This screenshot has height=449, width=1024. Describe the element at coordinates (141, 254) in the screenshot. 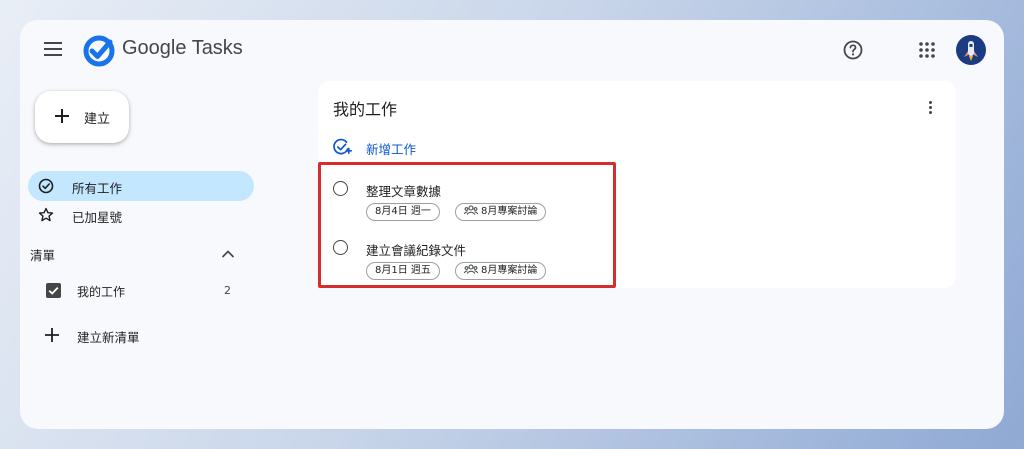

I see `lists-section-header: 清單` at that location.